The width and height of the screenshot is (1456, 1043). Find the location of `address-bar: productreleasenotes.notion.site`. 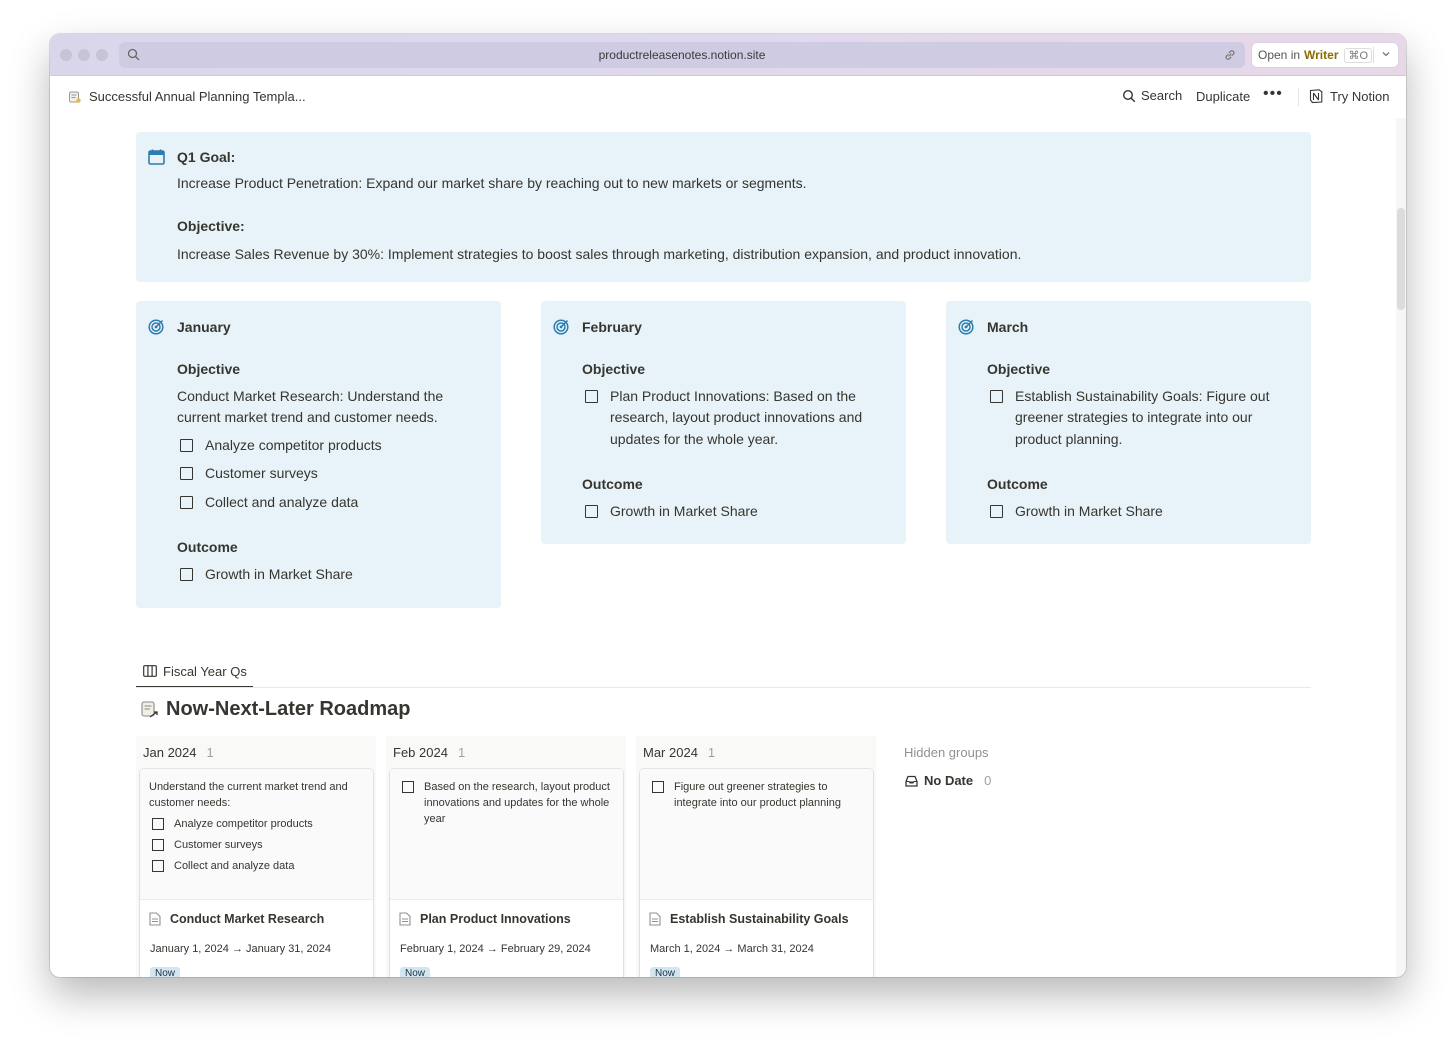

address-bar: productreleasenotes.notion.site is located at coordinates (682, 55).